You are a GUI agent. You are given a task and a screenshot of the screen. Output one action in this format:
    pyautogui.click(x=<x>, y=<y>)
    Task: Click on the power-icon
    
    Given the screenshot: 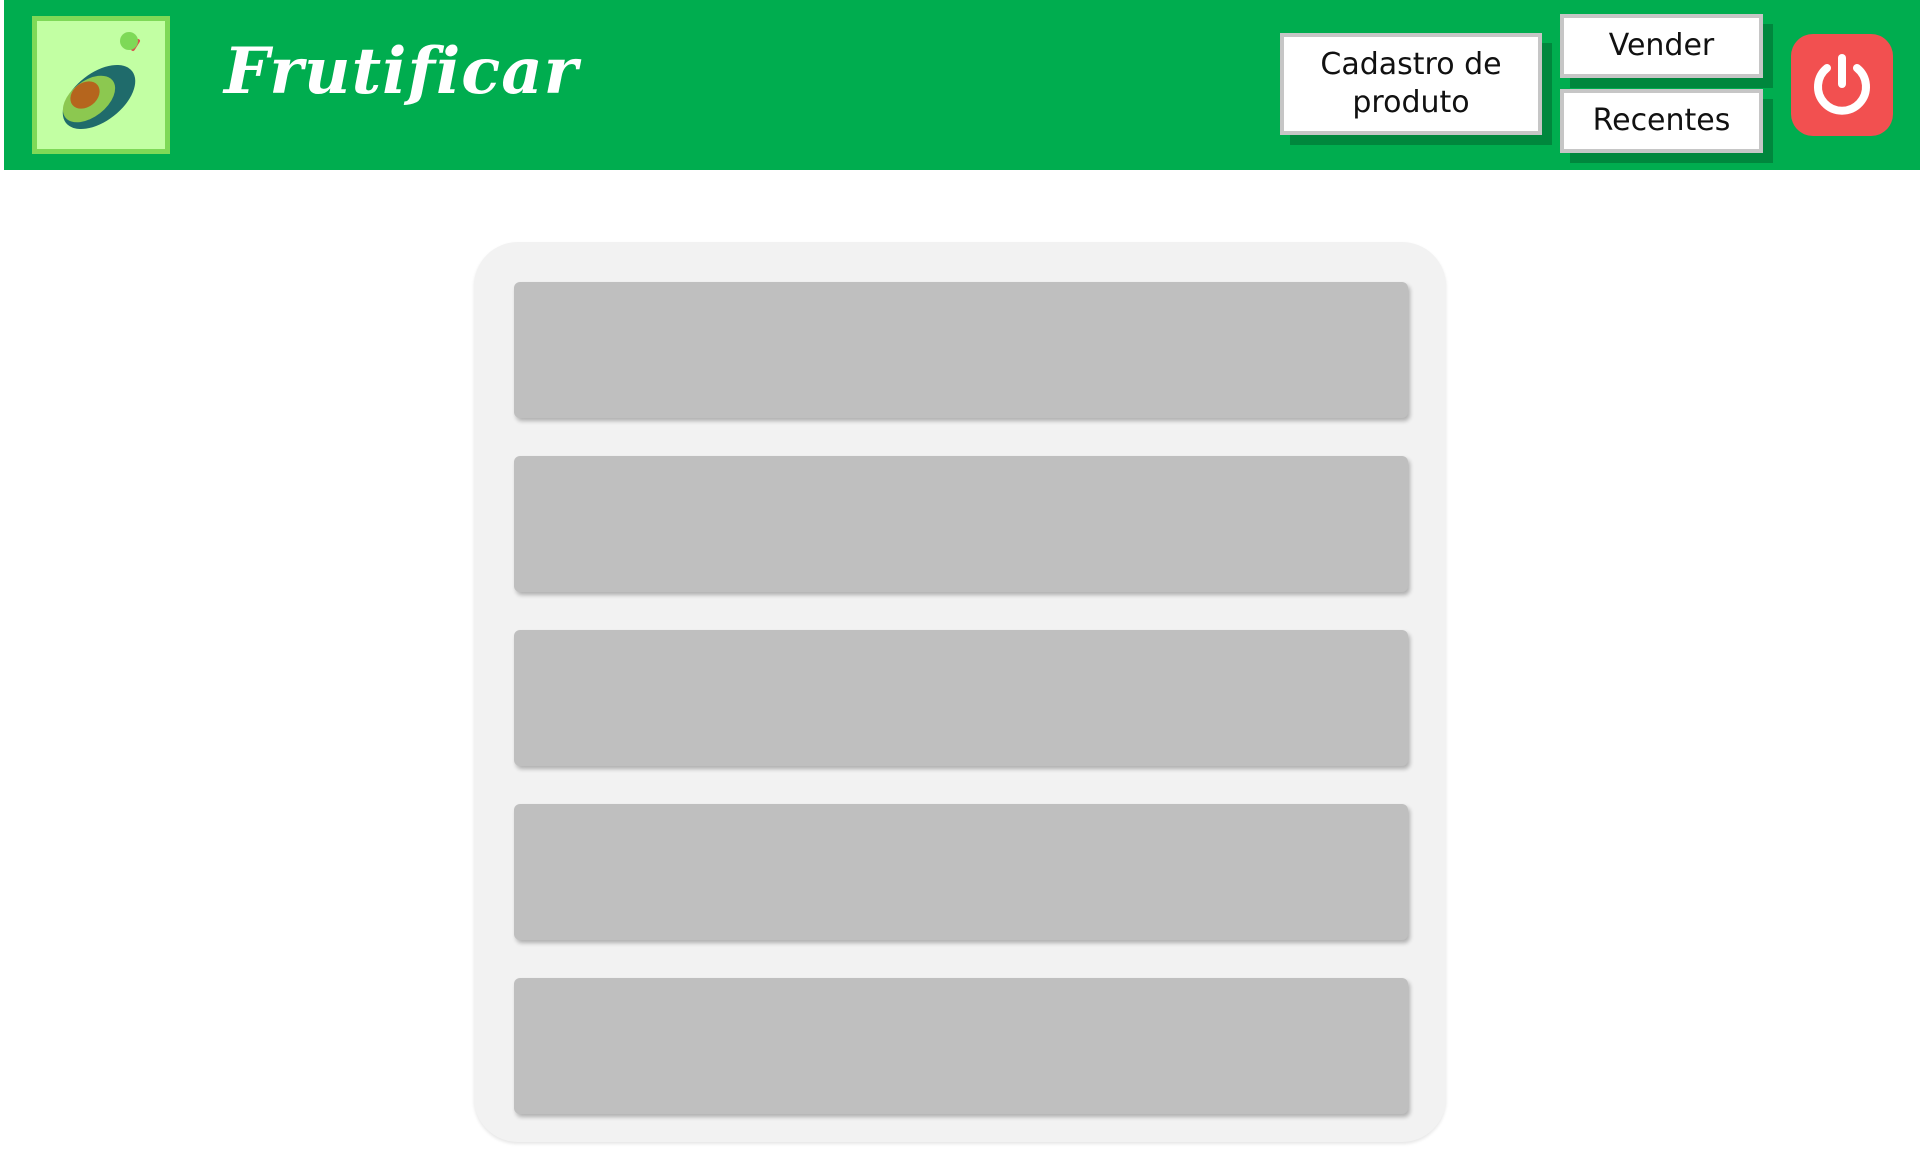 What is the action you would take?
    pyautogui.click(x=1842, y=84)
    